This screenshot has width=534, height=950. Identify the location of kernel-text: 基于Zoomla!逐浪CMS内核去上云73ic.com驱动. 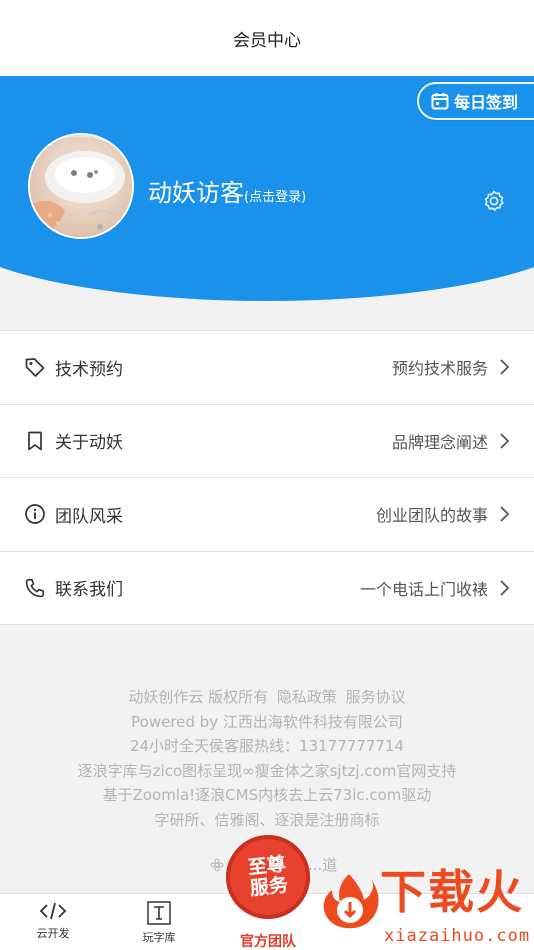
(267, 795).